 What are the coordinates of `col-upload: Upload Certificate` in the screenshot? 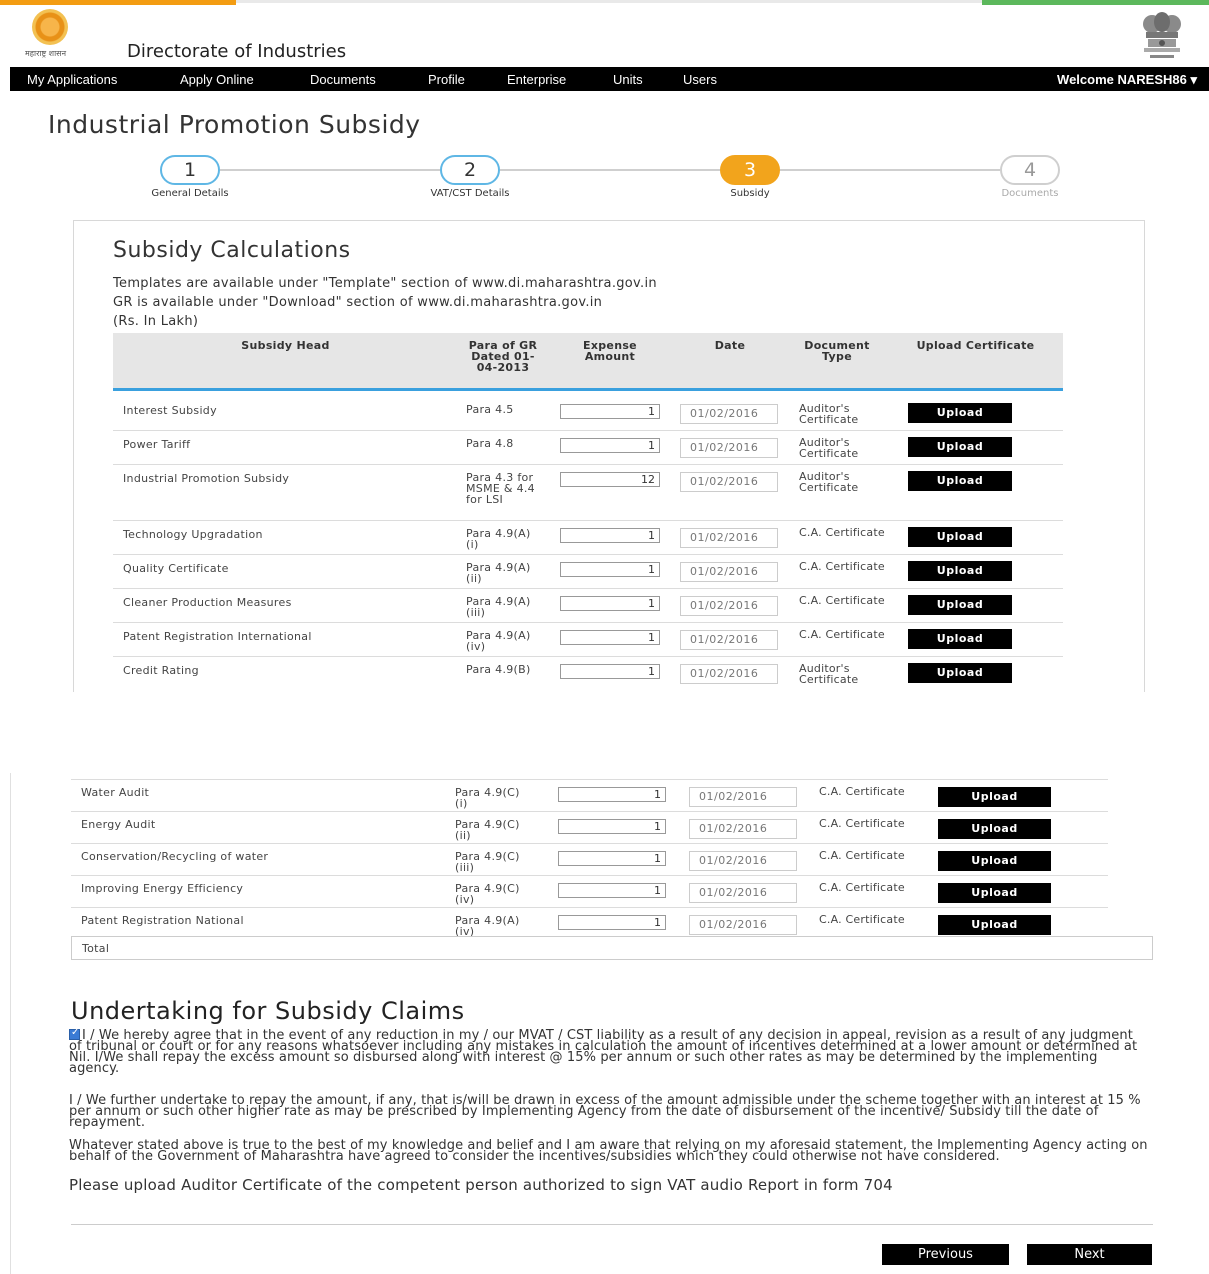 It's located at (975, 345).